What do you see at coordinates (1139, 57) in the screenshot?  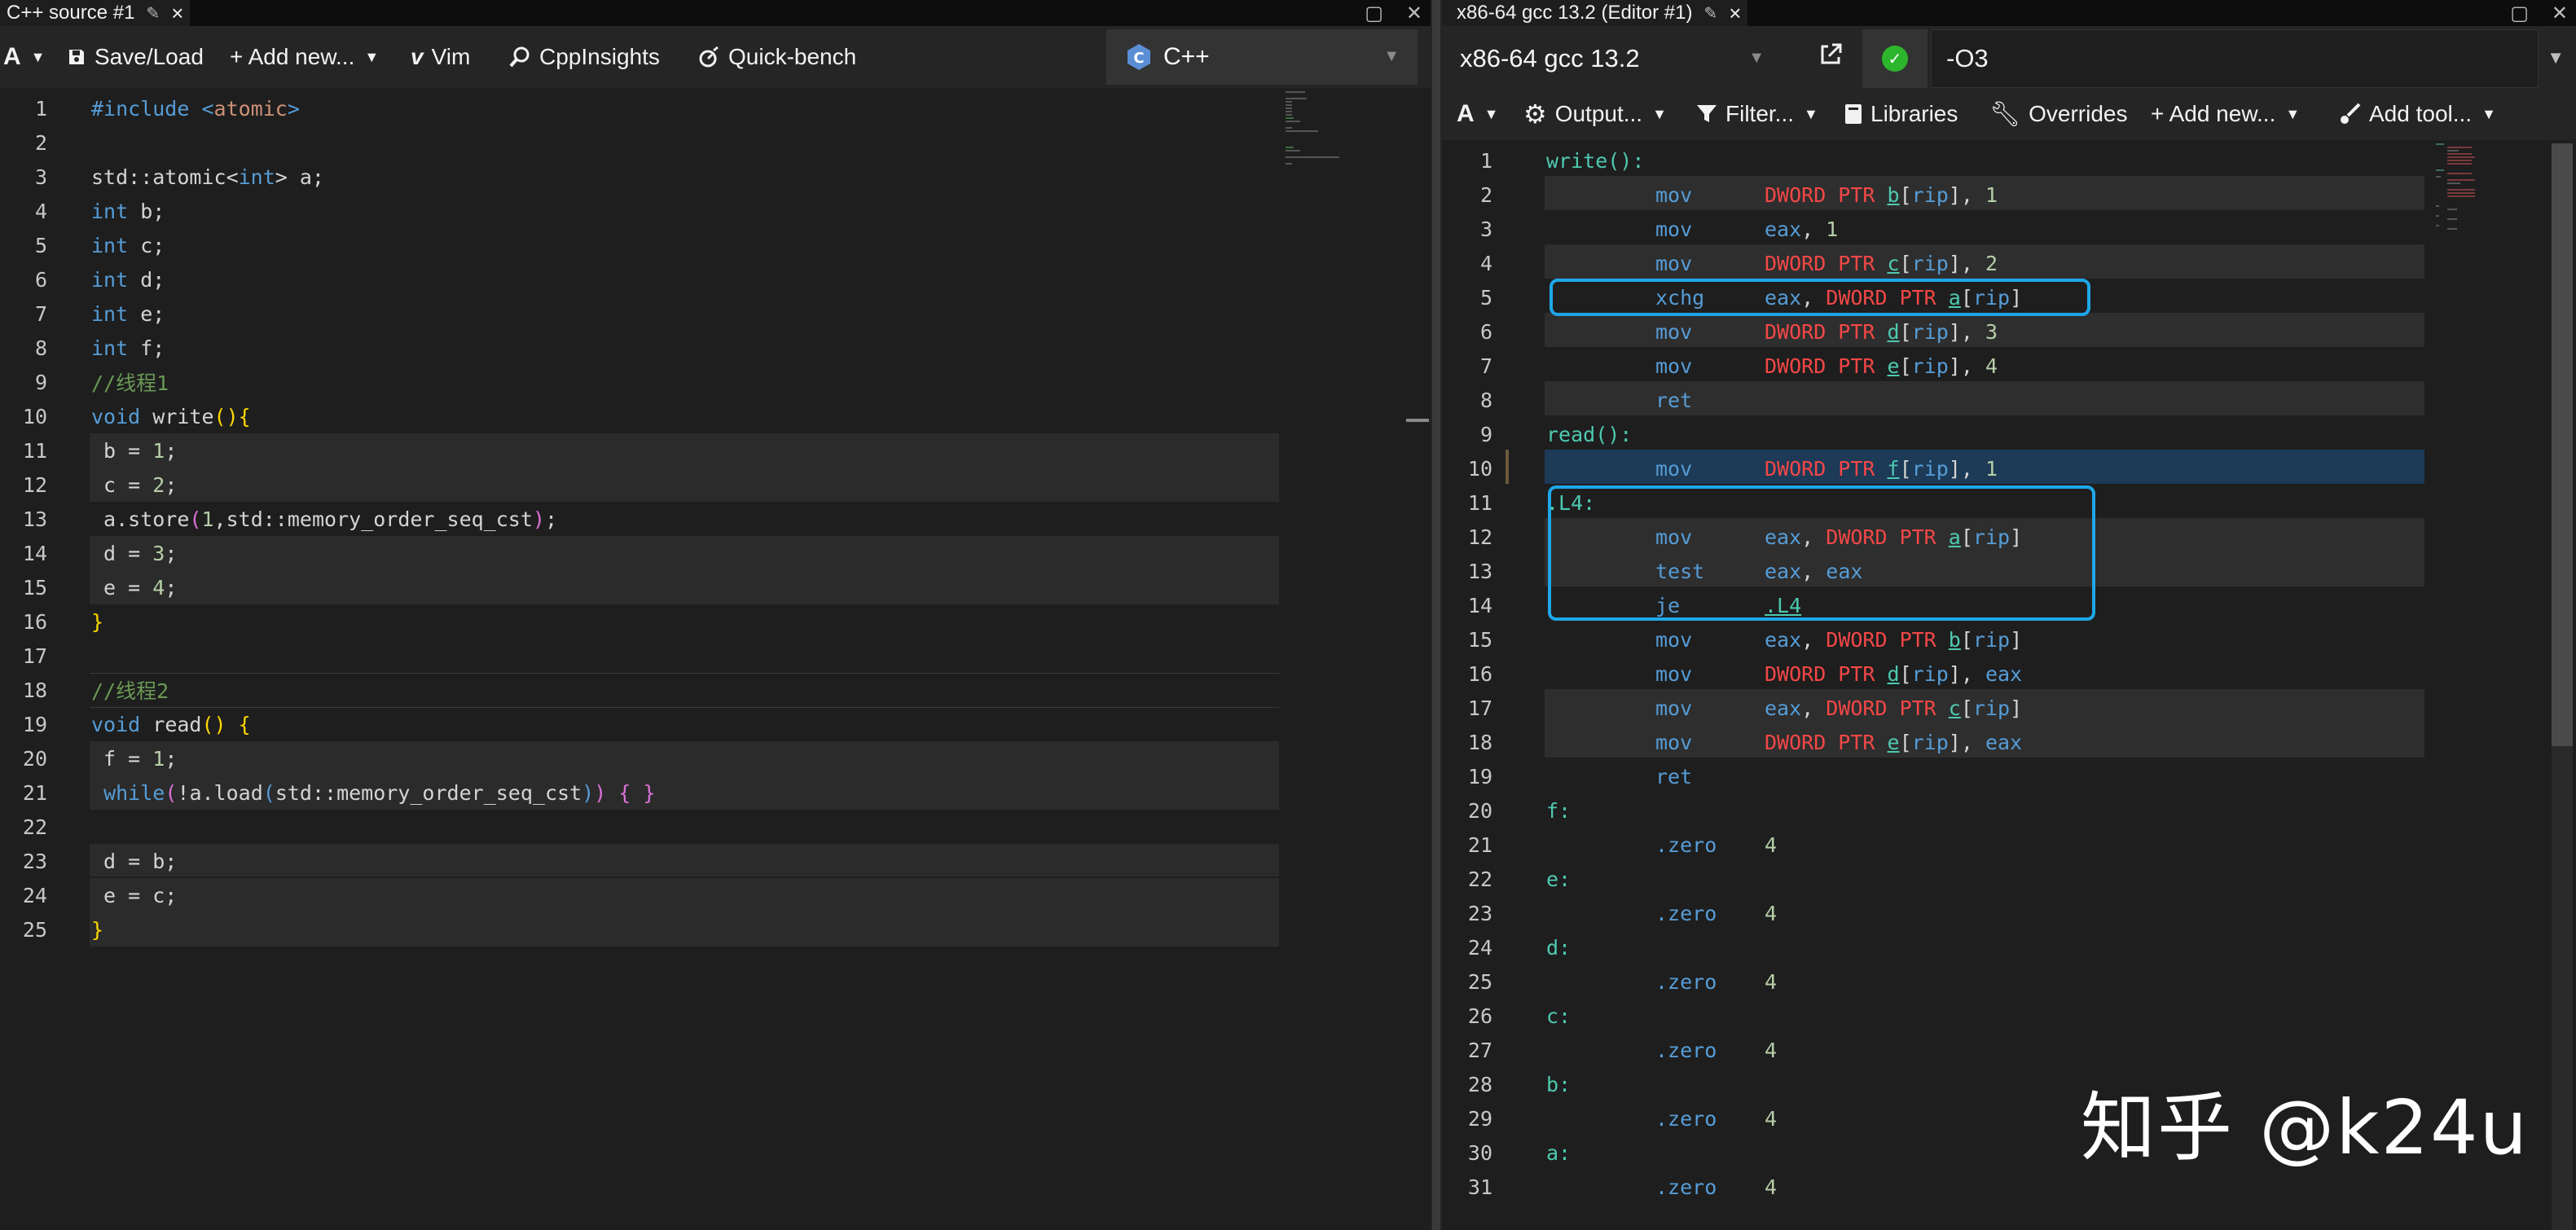 I see `cpp-logo-icon: C` at bounding box center [1139, 57].